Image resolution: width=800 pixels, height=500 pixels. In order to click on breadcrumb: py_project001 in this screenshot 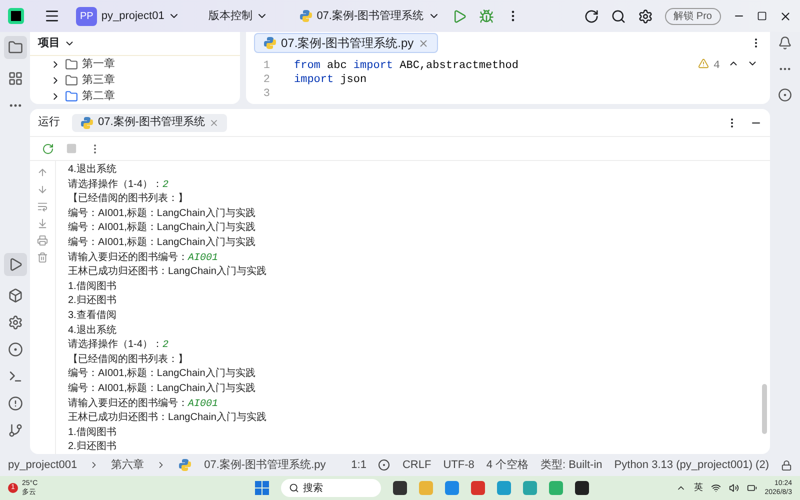, I will do `click(43, 465)`.